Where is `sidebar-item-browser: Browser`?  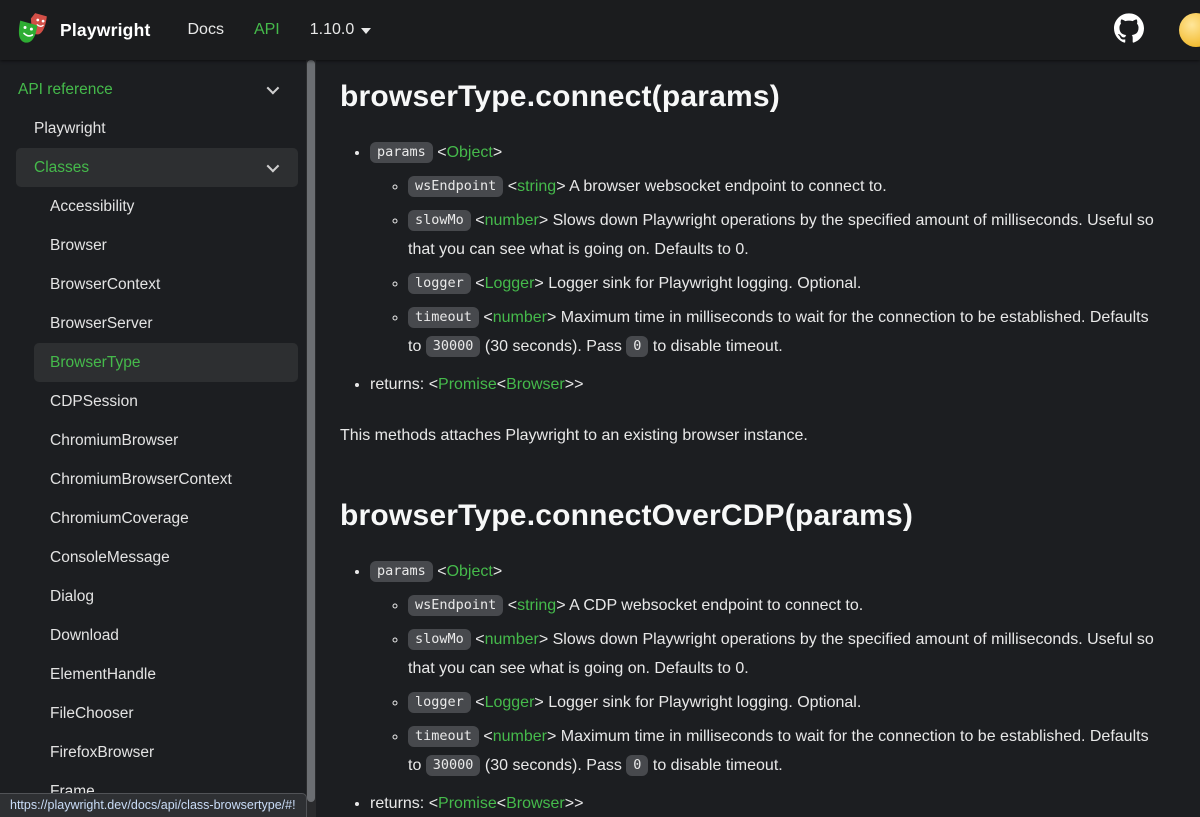
sidebar-item-browser: Browser is located at coordinates (166, 245).